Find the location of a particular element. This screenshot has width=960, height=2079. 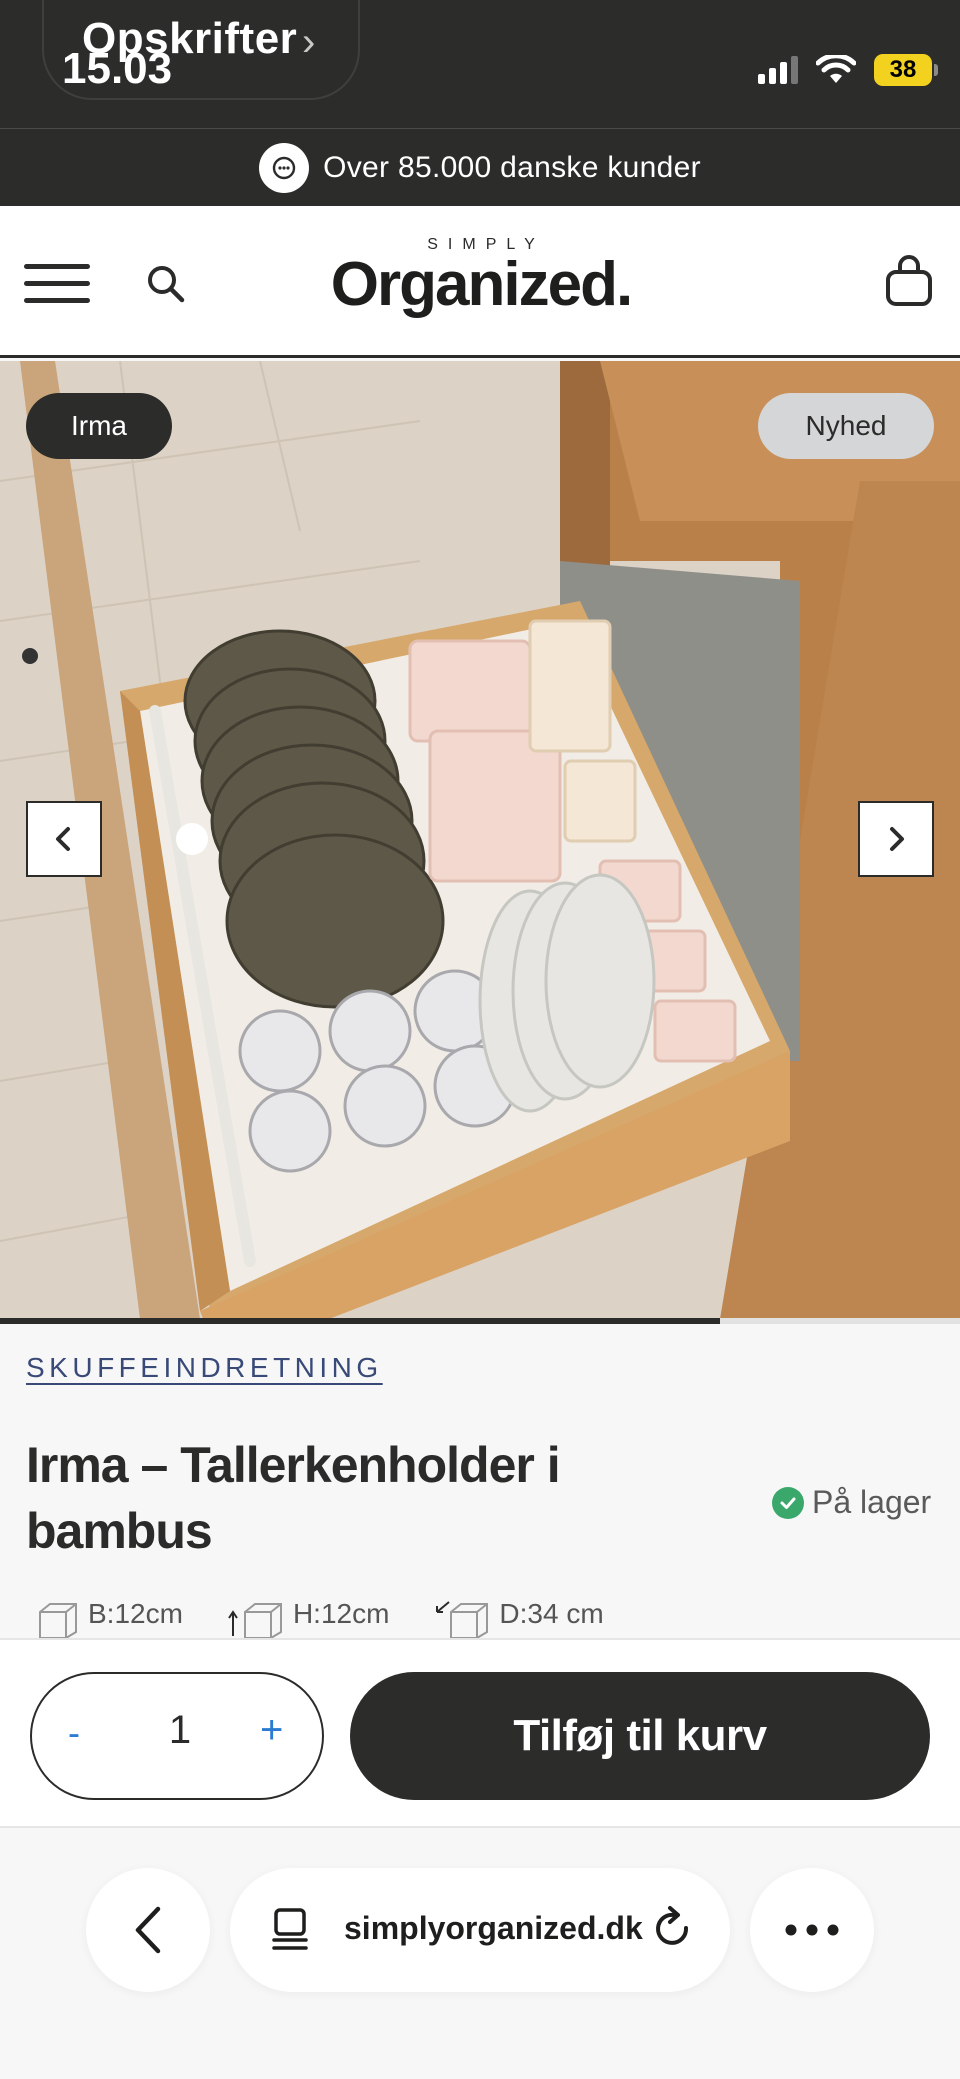

site-header: SIMPLY Organized. is located at coordinates (480, 282).